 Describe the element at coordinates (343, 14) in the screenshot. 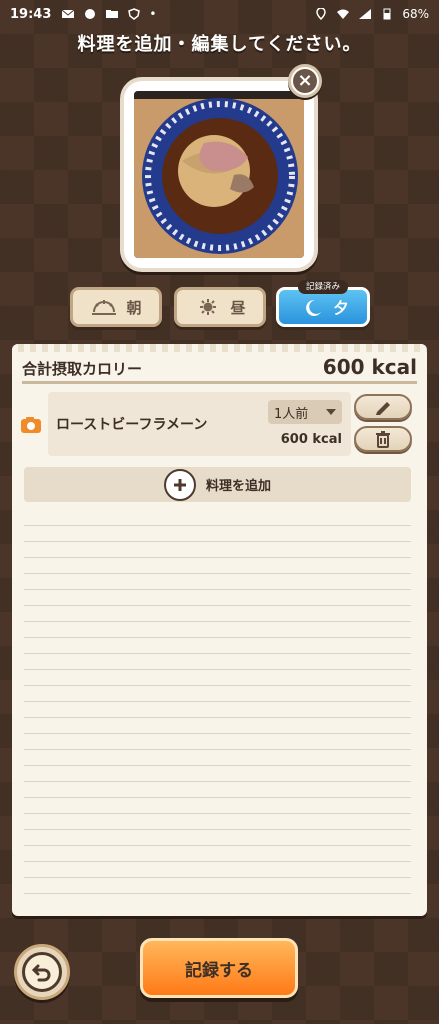

I see `wifi-icon` at that location.